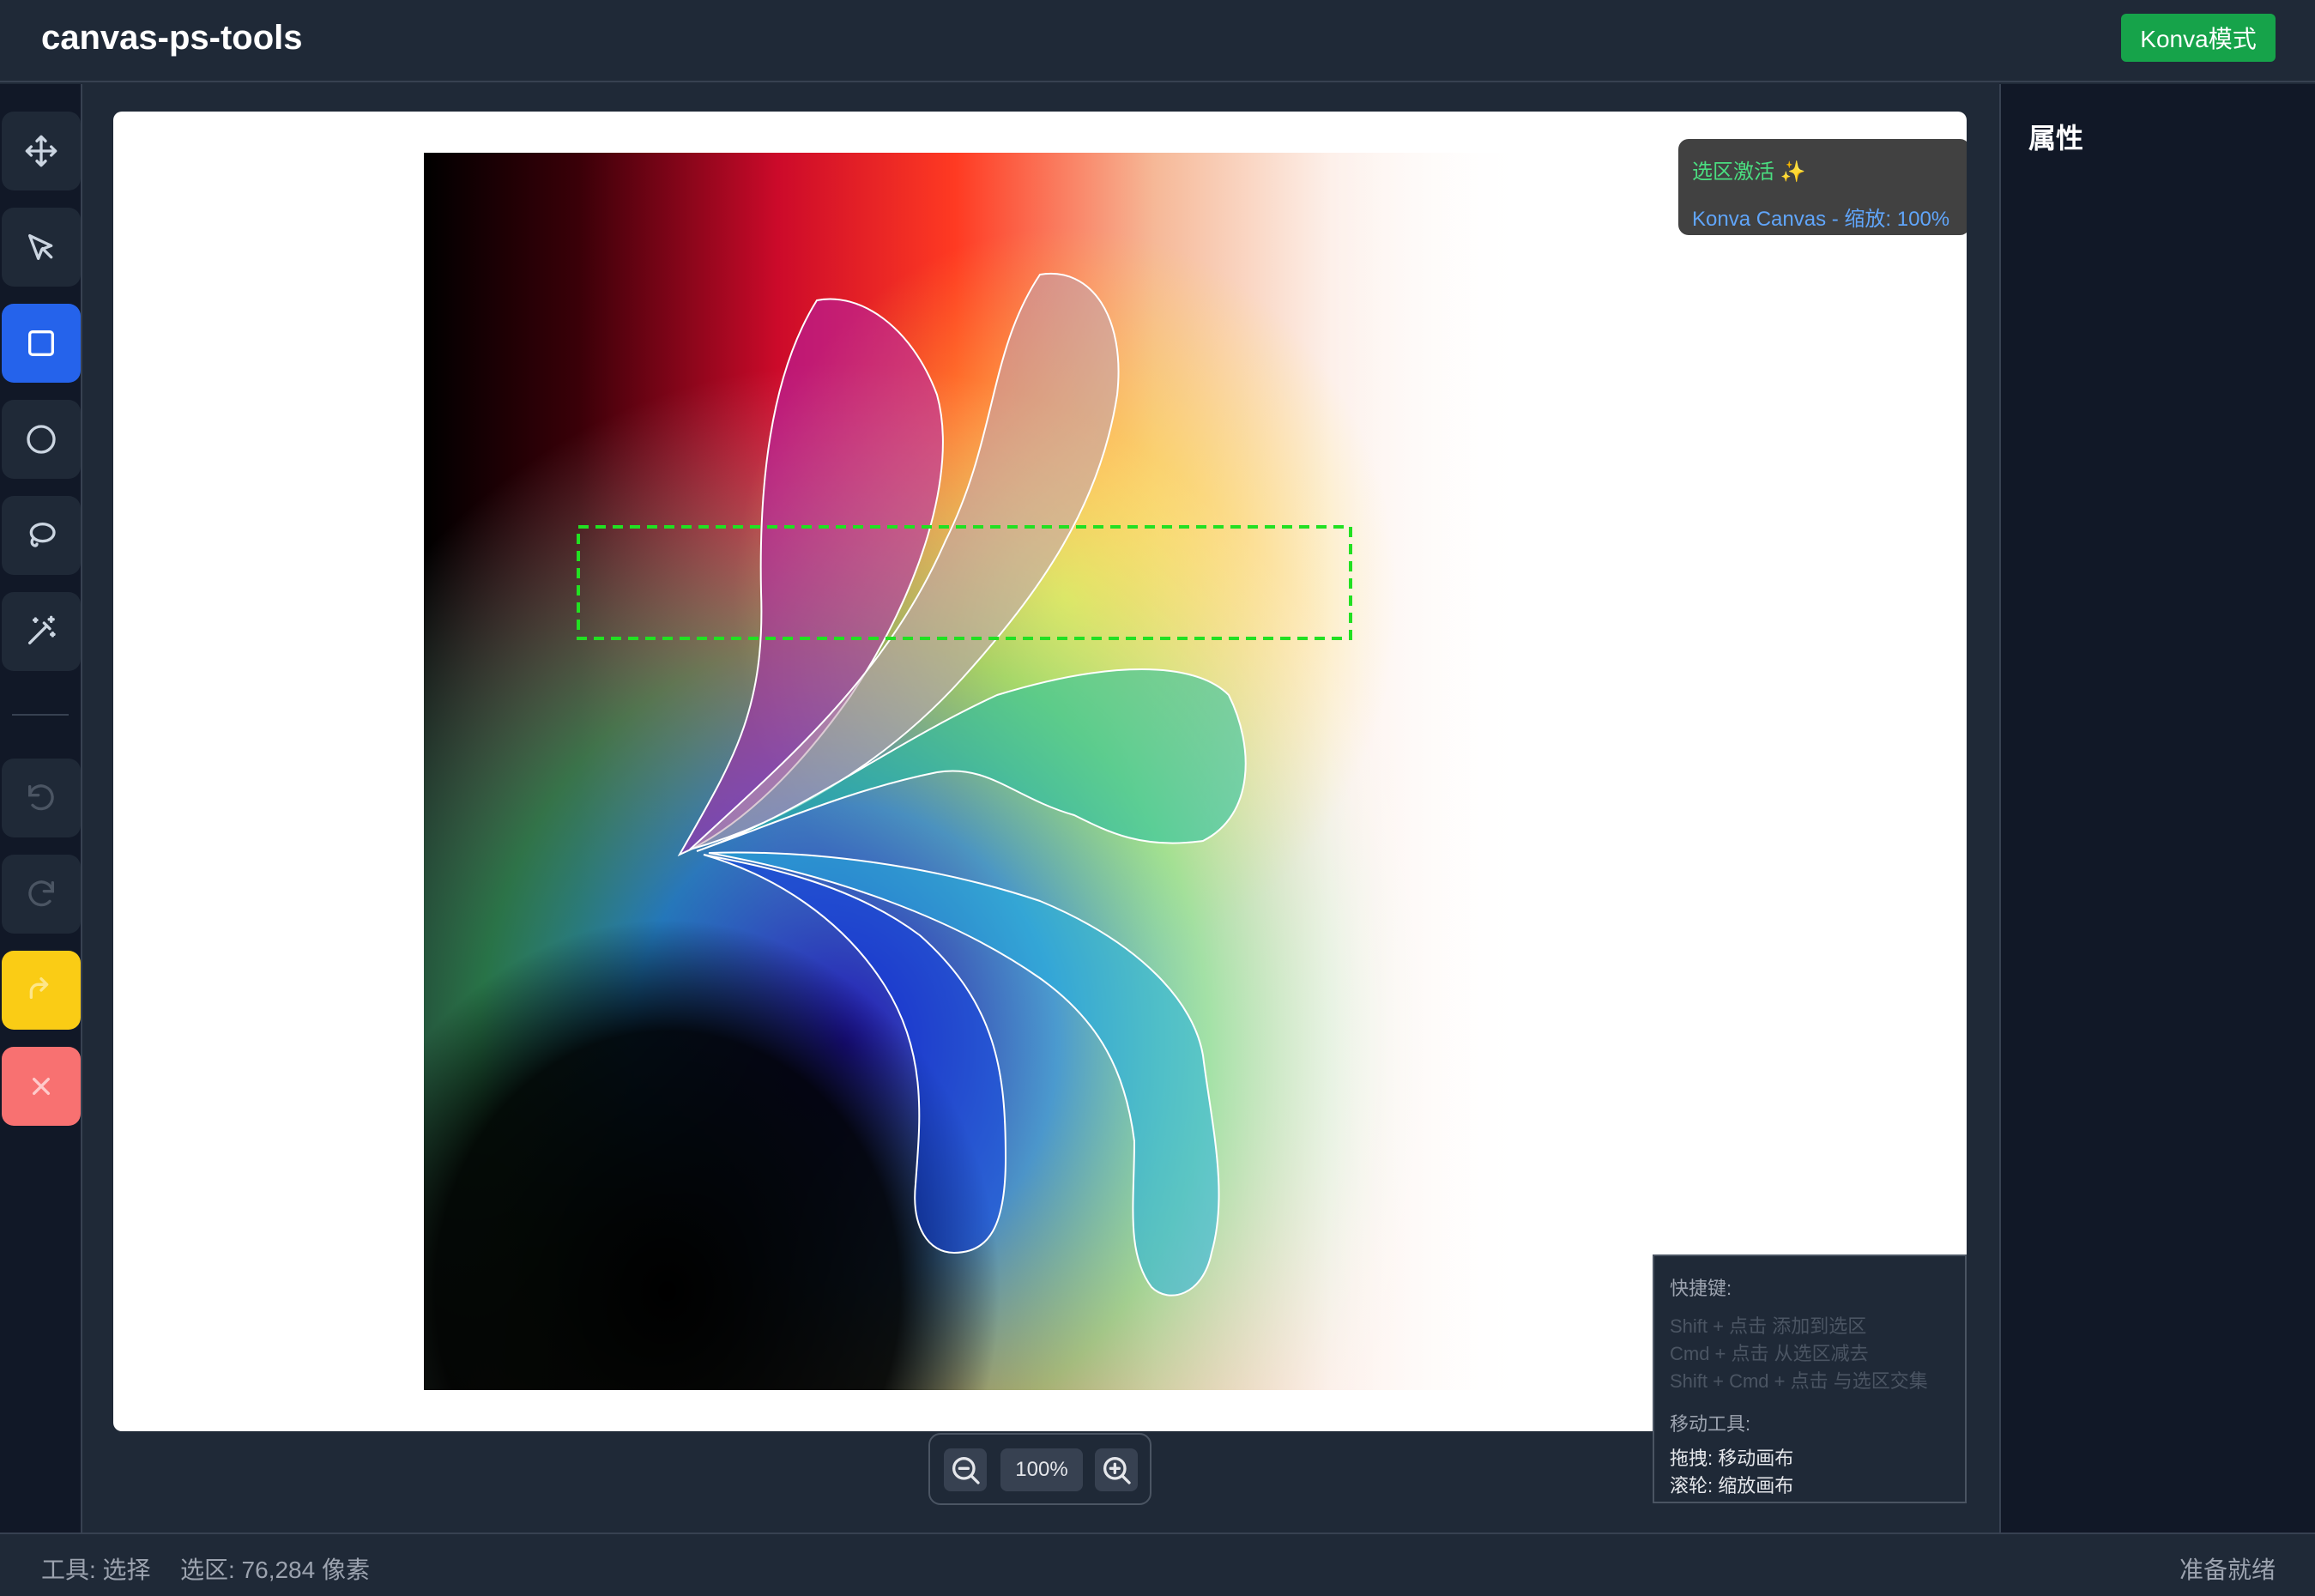  What do you see at coordinates (1799, 1381) in the screenshot?
I see `shortcut-item: Shift + Cmd + 点击 与选区交集` at bounding box center [1799, 1381].